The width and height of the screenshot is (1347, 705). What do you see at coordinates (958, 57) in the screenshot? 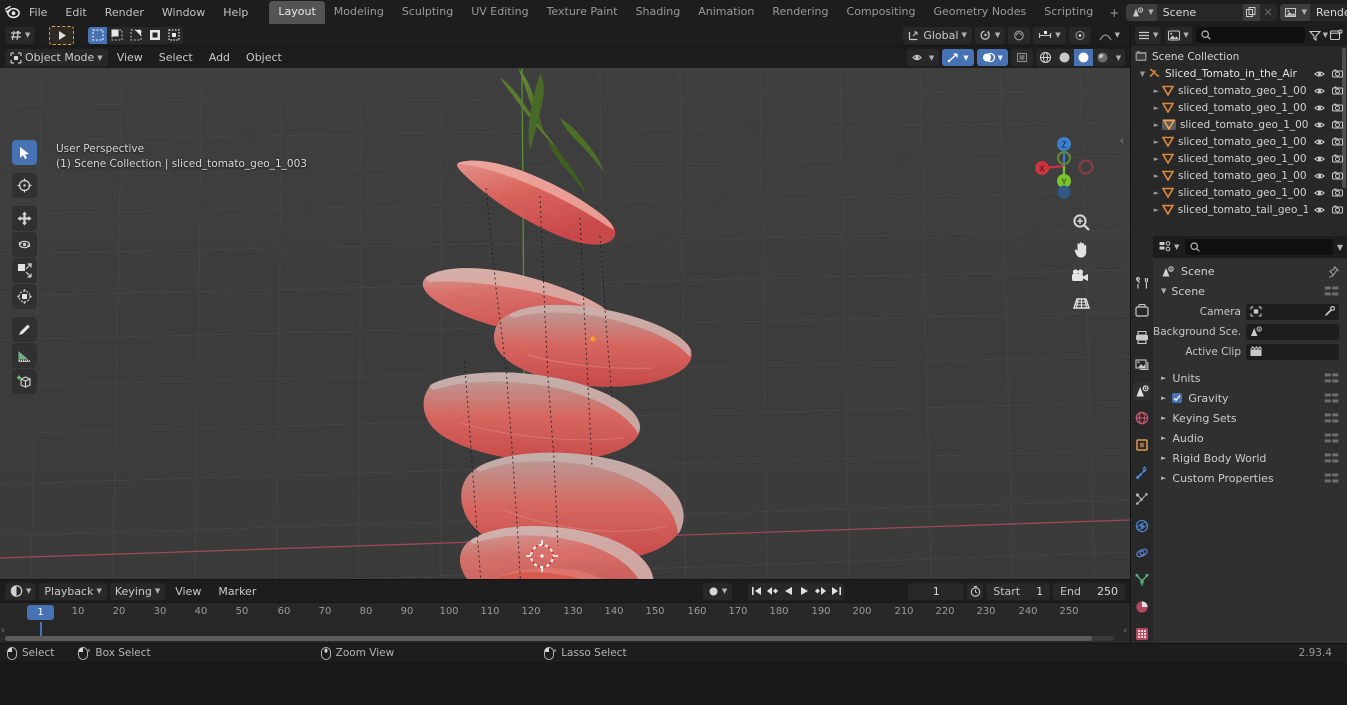
I see `gizmo-toggle-button: ▼` at bounding box center [958, 57].